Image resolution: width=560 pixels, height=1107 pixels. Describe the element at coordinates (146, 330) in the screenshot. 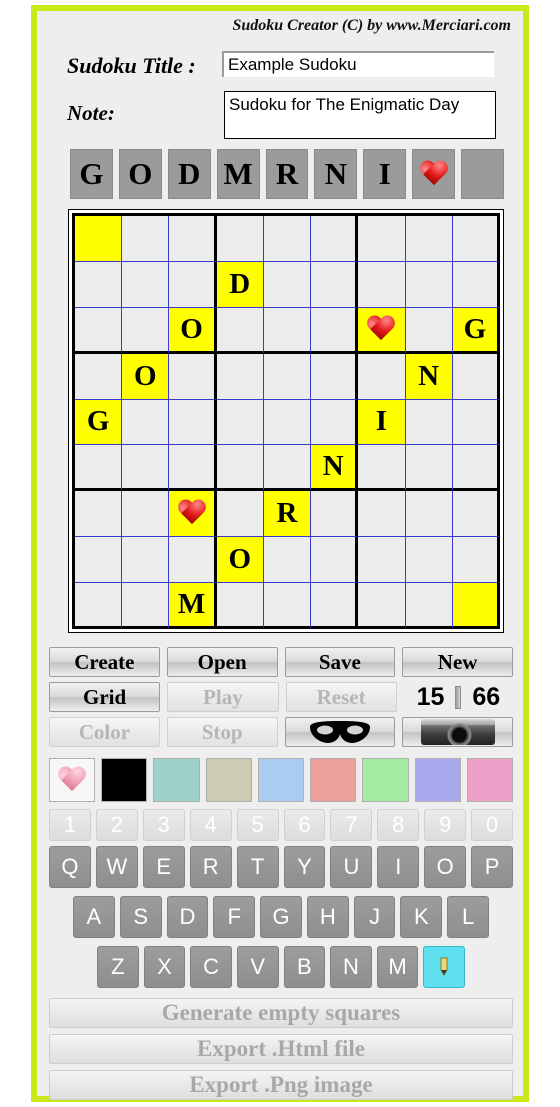

I see `grid-cell-r3c2` at that location.